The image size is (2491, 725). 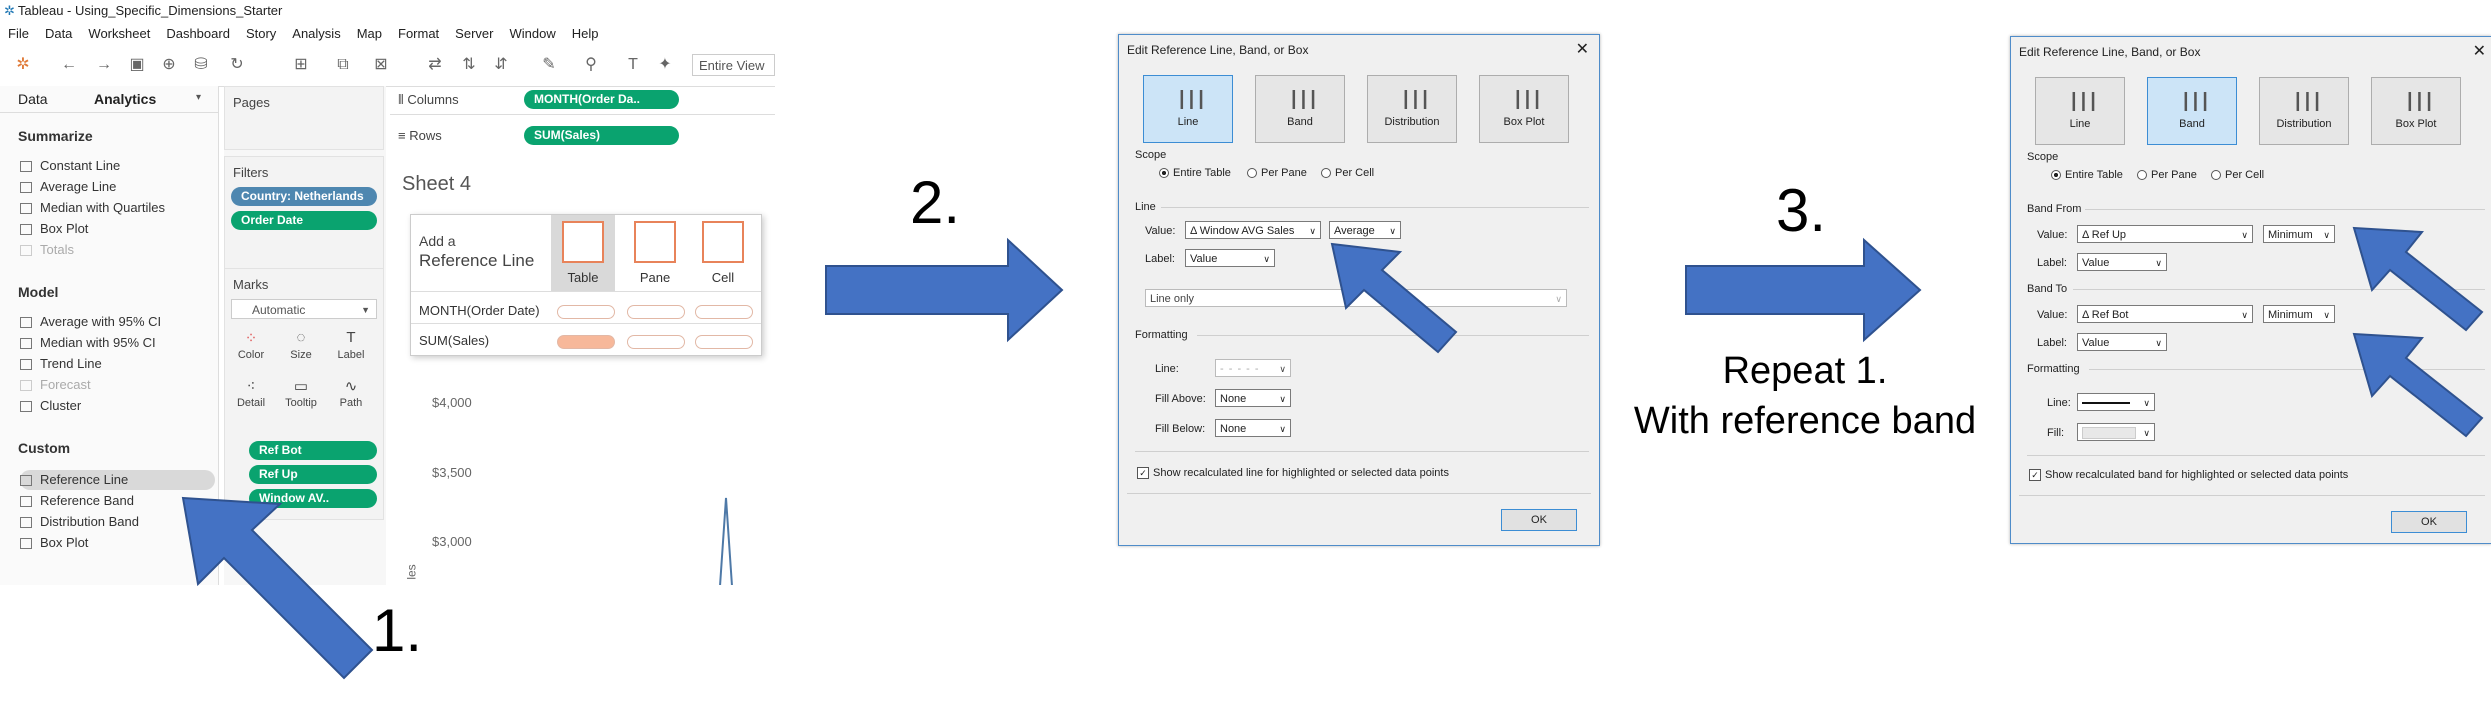 What do you see at coordinates (1253, 398) in the screenshot?
I see `fill-above-dropdown: None ∨` at bounding box center [1253, 398].